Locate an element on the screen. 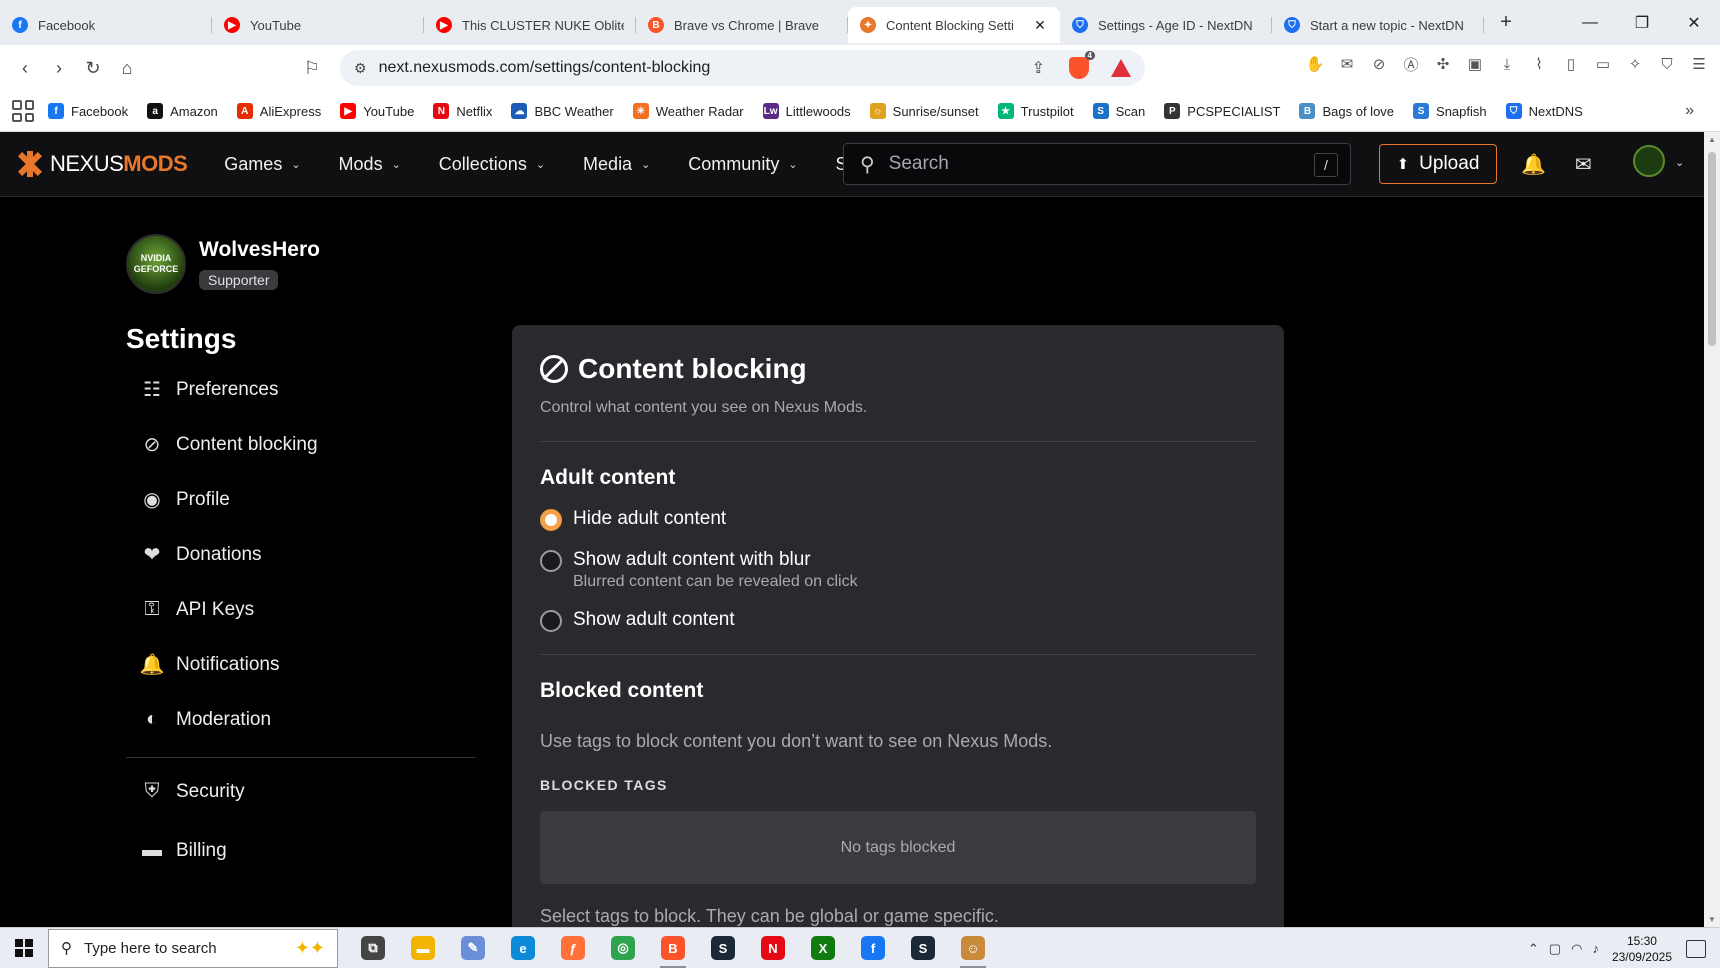 The width and height of the screenshot is (1720, 968). scroll-up-arrow: ▲ is located at coordinates (1712, 139).